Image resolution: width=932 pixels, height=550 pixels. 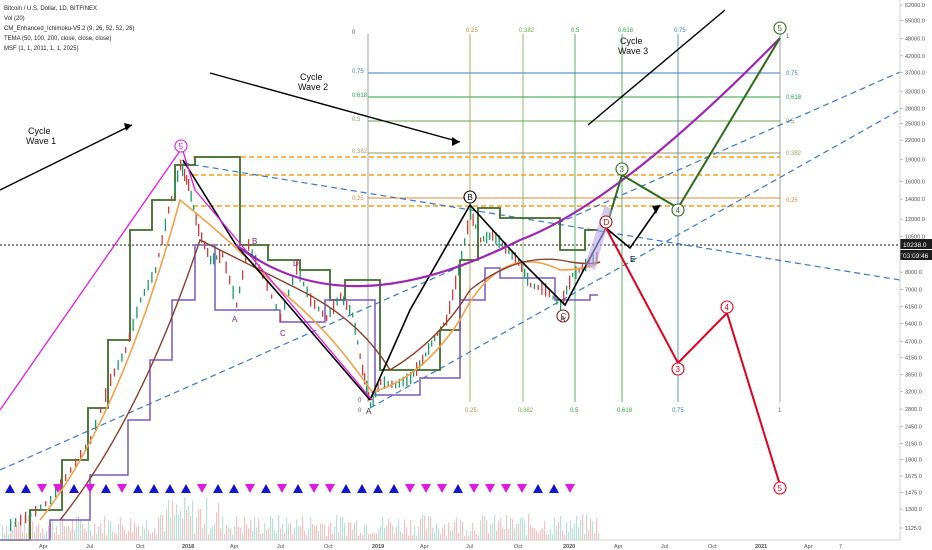 I want to click on y-tick-label: 10500.0, so click(x=915, y=238).